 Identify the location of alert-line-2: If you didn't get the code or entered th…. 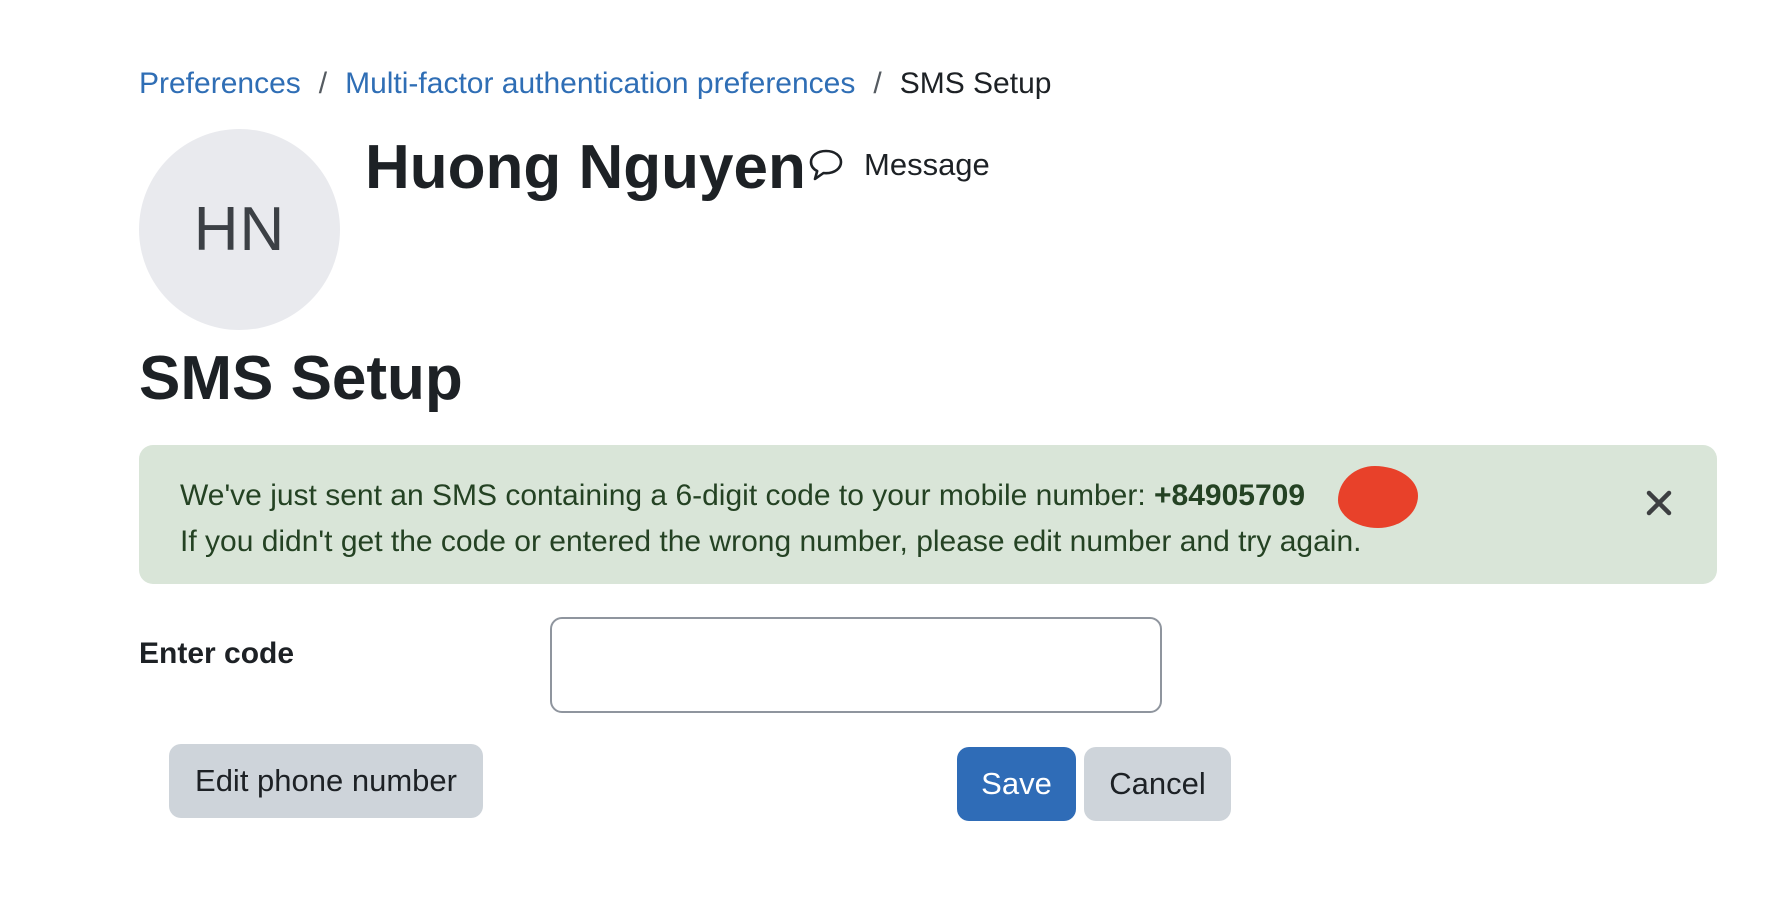
(771, 541).